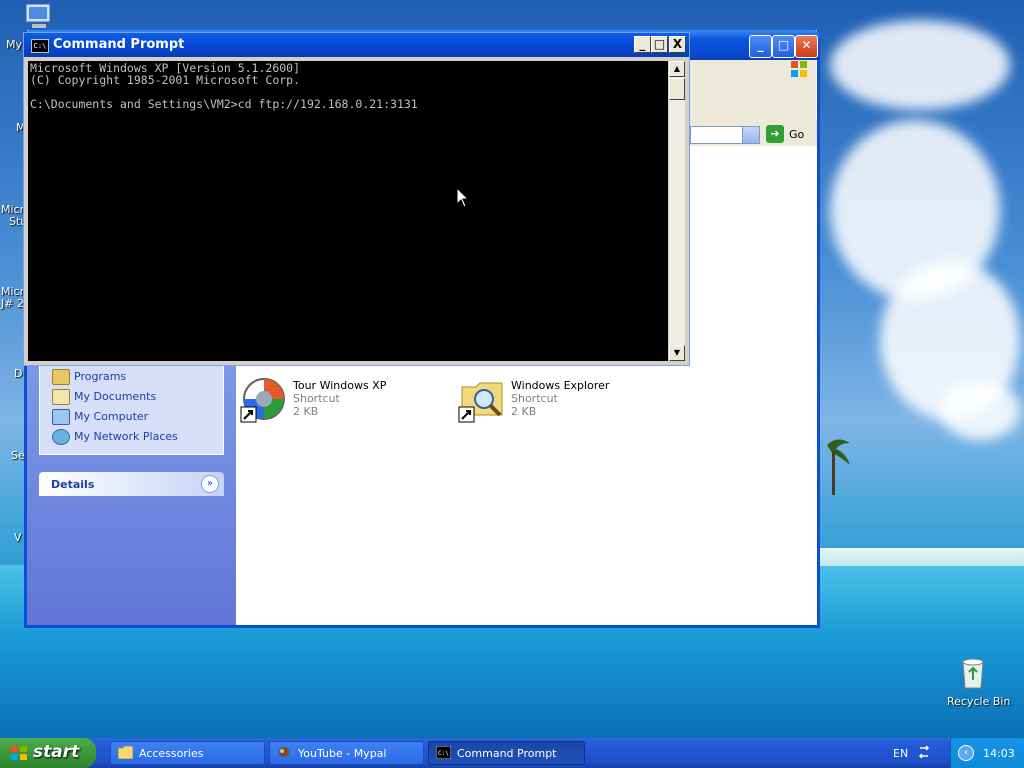 This screenshot has width=1024, height=768. Describe the element at coordinates (56, 752) in the screenshot. I see `start-label: start` at that location.